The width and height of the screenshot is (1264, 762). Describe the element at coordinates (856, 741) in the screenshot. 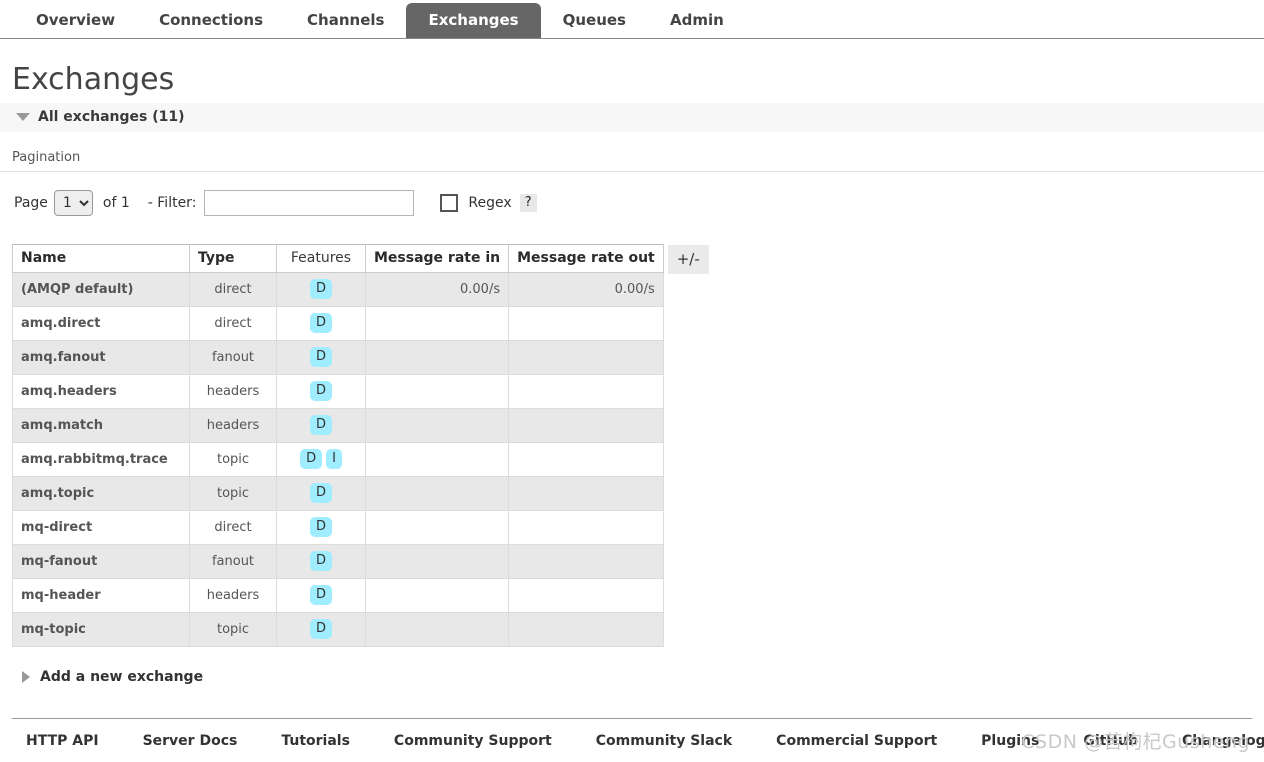

I see `footer-link-commercial-support: Commercial Support` at that location.